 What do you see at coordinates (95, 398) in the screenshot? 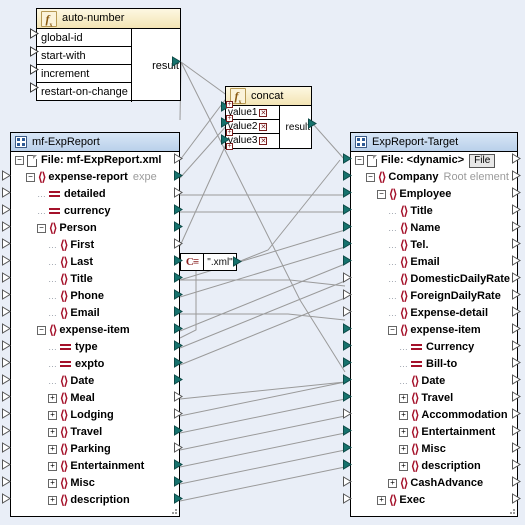
I see `source-row-meal: + ⟨⟩ Meal` at bounding box center [95, 398].